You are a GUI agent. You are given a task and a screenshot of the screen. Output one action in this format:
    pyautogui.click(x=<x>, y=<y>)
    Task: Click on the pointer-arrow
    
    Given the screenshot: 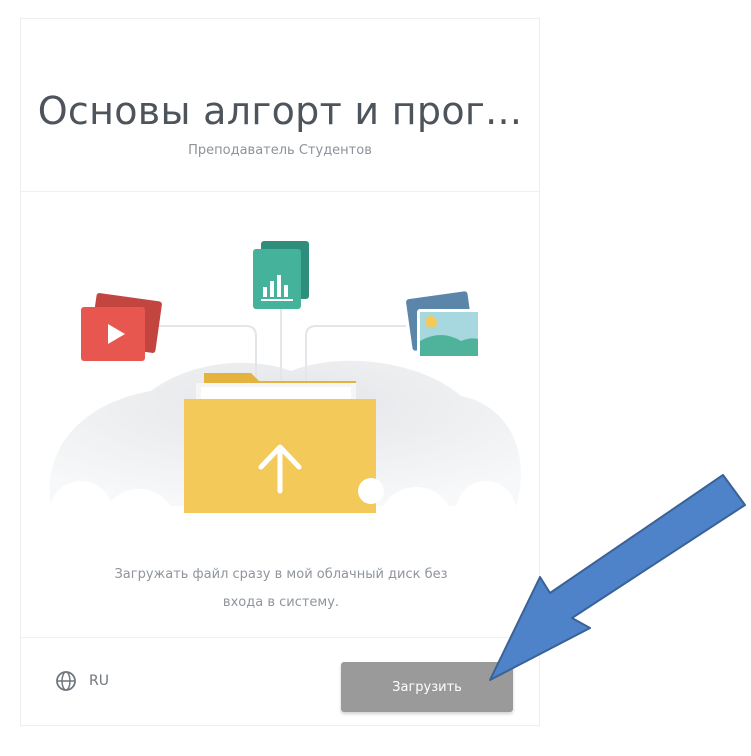 What is the action you would take?
    pyautogui.click(x=617, y=577)
    